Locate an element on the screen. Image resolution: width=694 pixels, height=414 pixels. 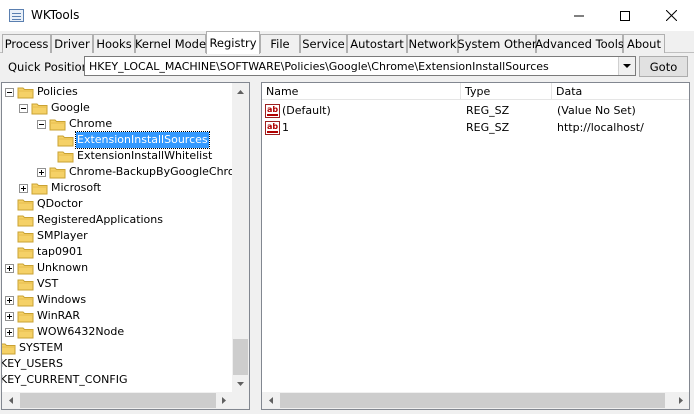
tree-item: Chrome-BackupByGoogleChrome is located at coordinates (143, 172).